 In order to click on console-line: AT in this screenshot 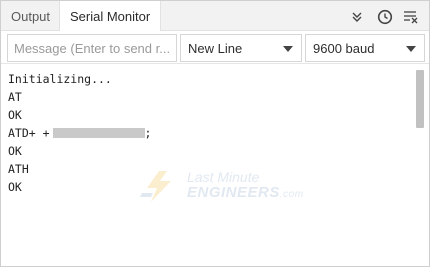, I will do `click(15, 97)`.